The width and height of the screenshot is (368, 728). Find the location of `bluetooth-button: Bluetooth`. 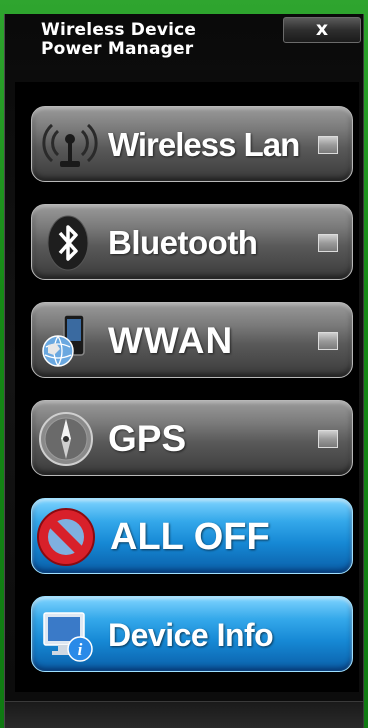

bluetooth-button: Bluetooth is located at coordinates (192, 242).